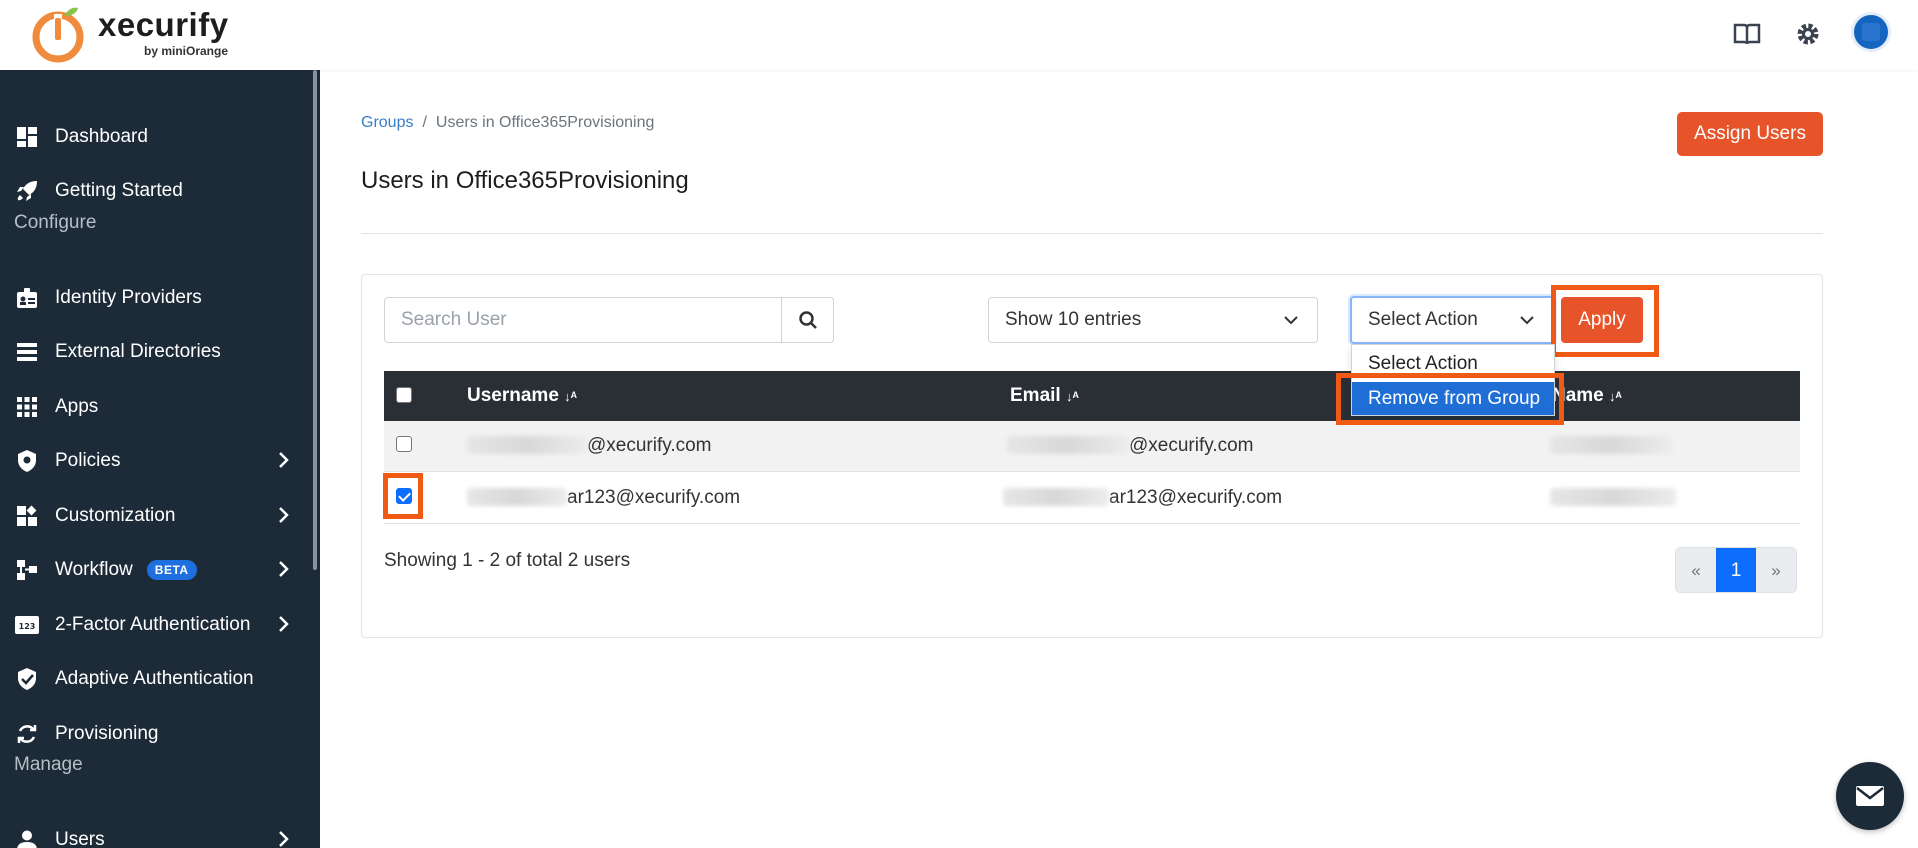  I want to click on search-icon, so click(807, 320).